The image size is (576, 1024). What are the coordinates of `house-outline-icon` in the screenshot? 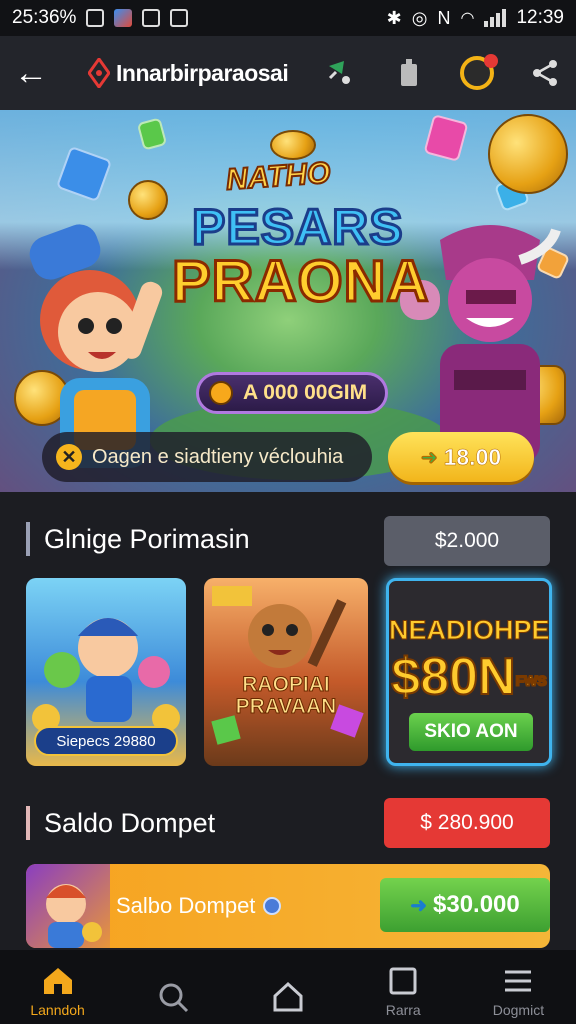 It's located at (288, 996).